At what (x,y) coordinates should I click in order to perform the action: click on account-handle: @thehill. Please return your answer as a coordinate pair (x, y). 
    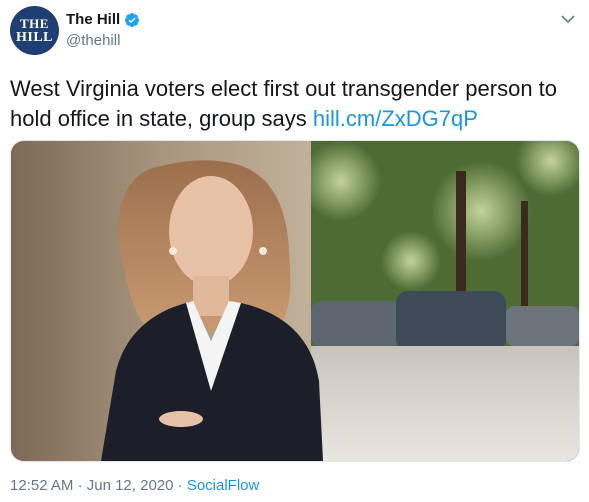
    Looking at the image, I should click on (93, 40).